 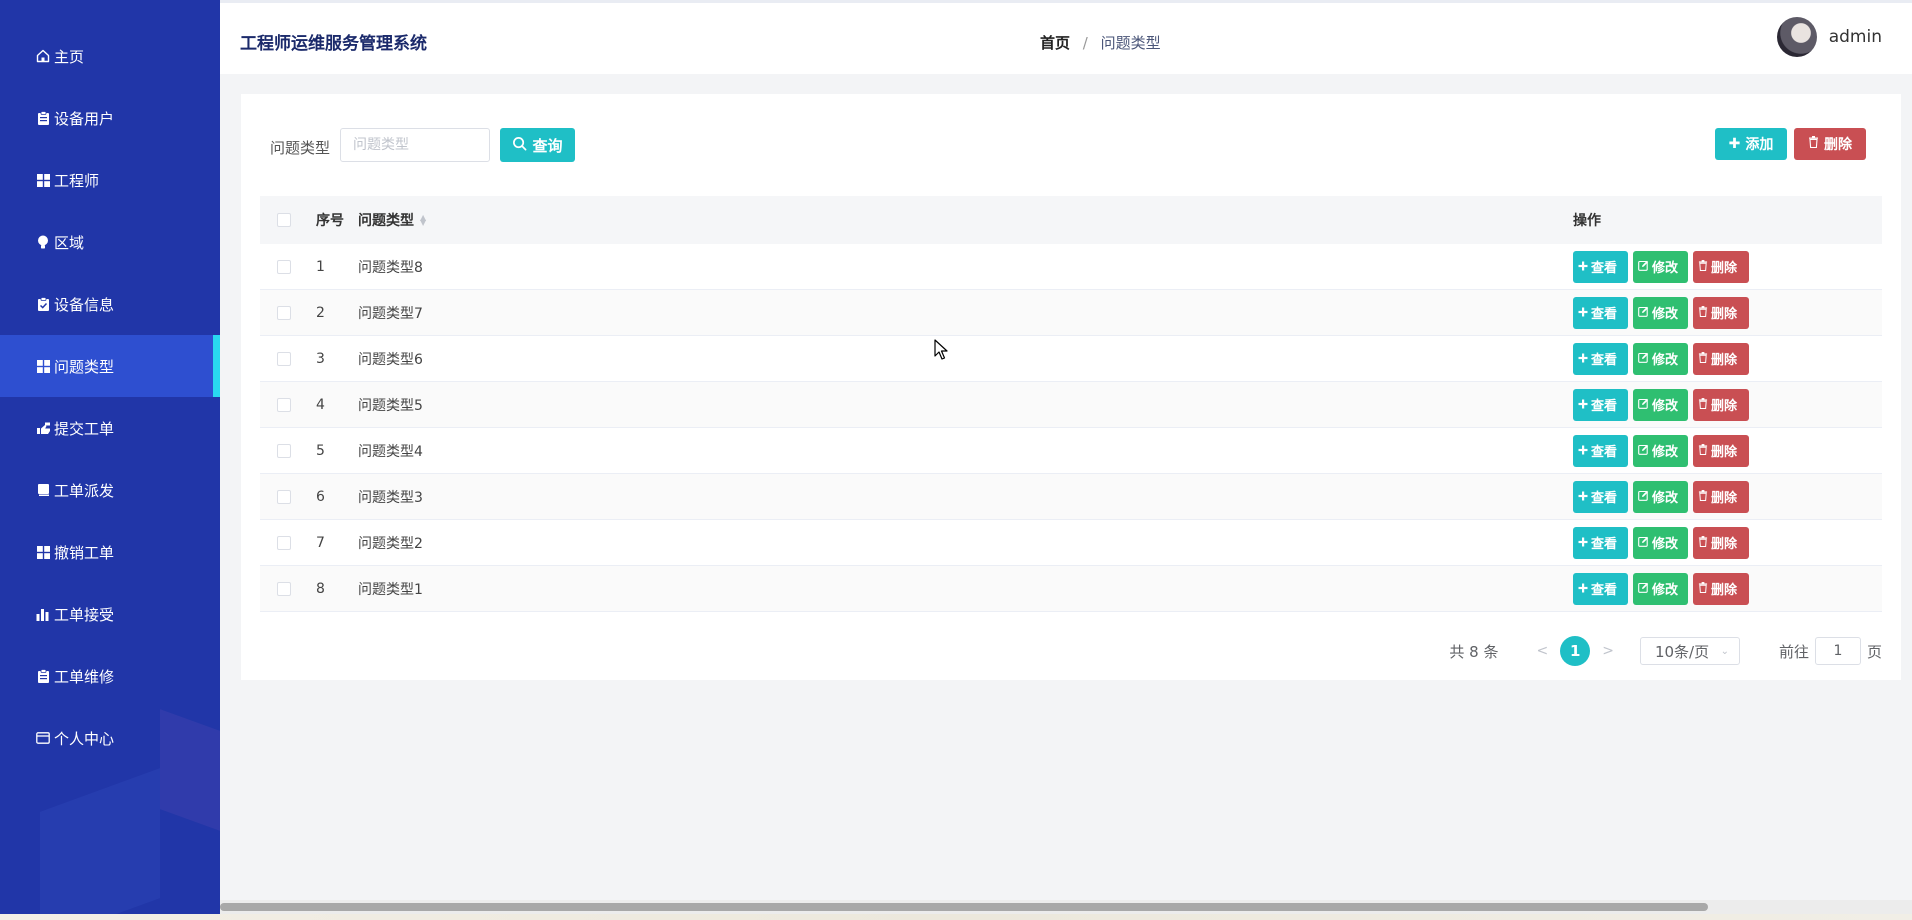 I want to click on sidebar-item-label: 工程师, so click(x=77, y=180).